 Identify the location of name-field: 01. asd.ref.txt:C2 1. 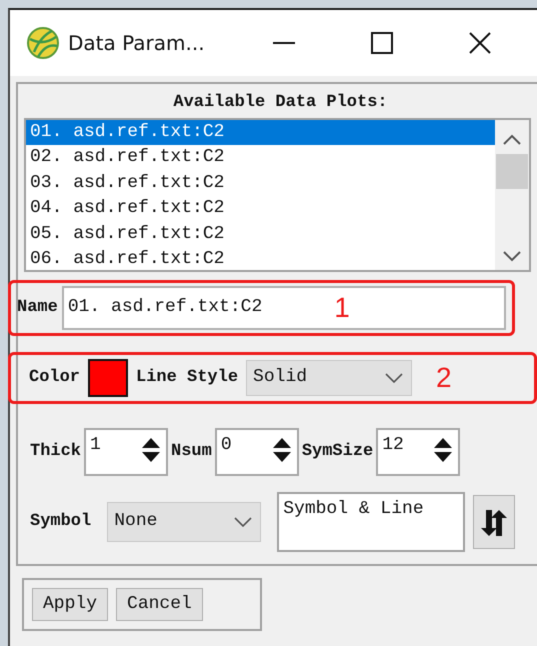
(284, 308).